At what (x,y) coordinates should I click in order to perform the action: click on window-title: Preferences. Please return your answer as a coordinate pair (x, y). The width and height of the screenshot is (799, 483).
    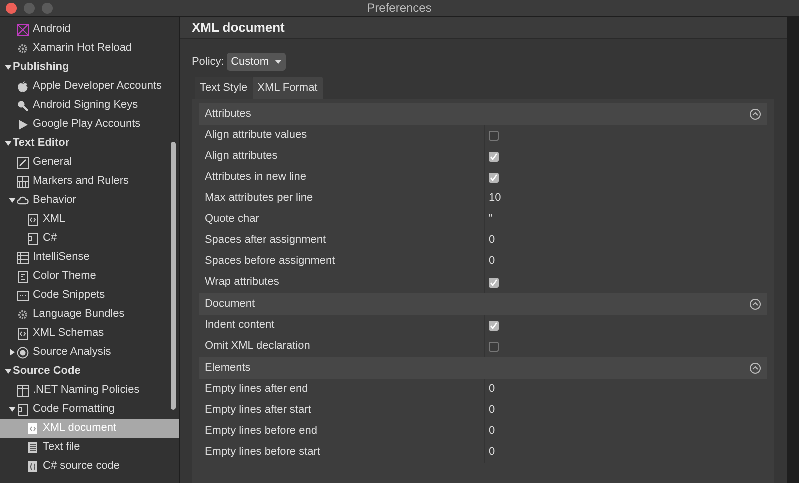
    Looking at the image, I should click on (399, 8).